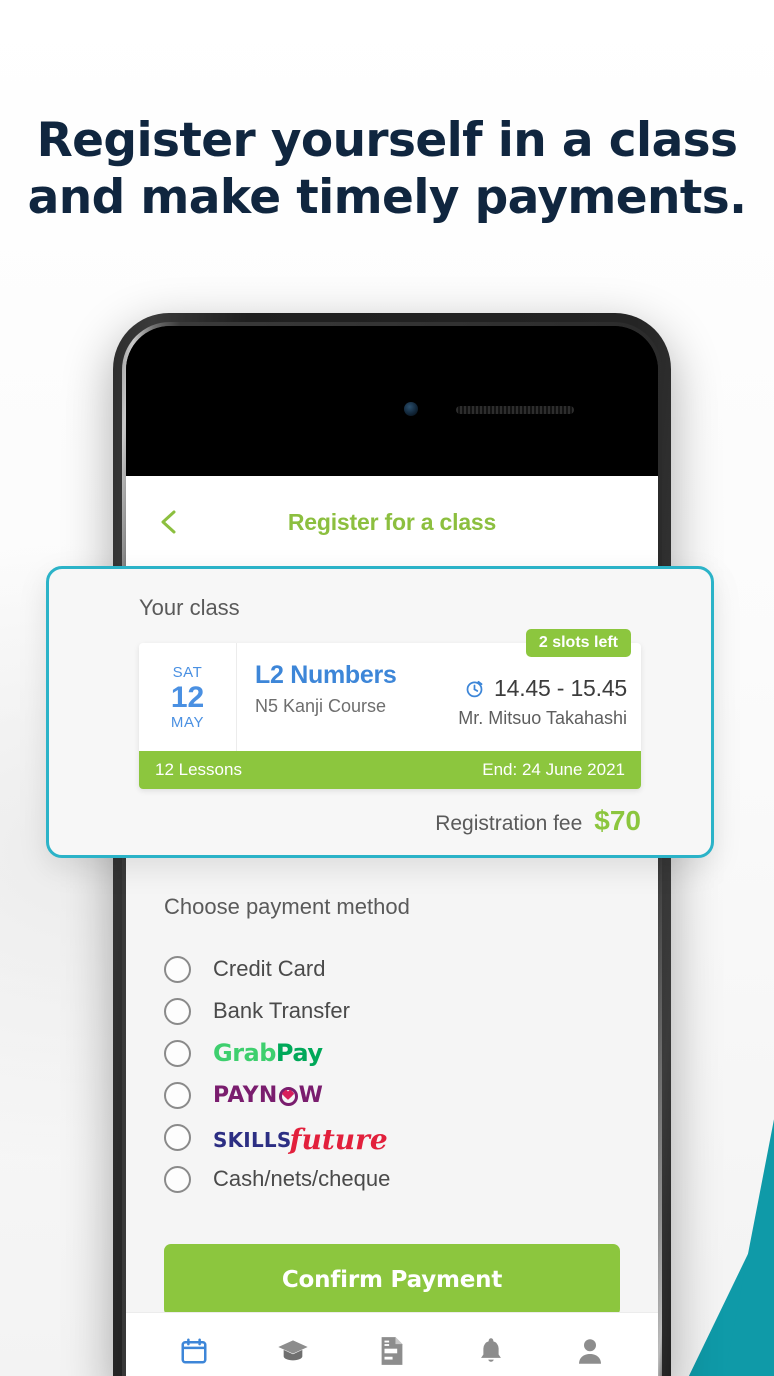 The height and width of the screenshot is (1376, 774). What do you see at coordinates (411, 1179) in the screenshot?
I see `payment-option-cash-nets-cheque: Cash/nets/cheque` at bounding box center [411, 1179].